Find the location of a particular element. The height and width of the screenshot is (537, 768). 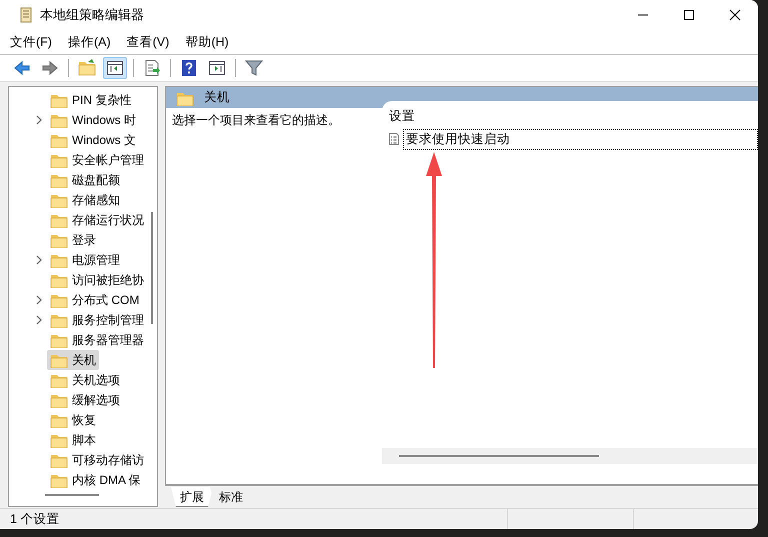

tree-item: 脚本 is located at coordinates (73, 440).